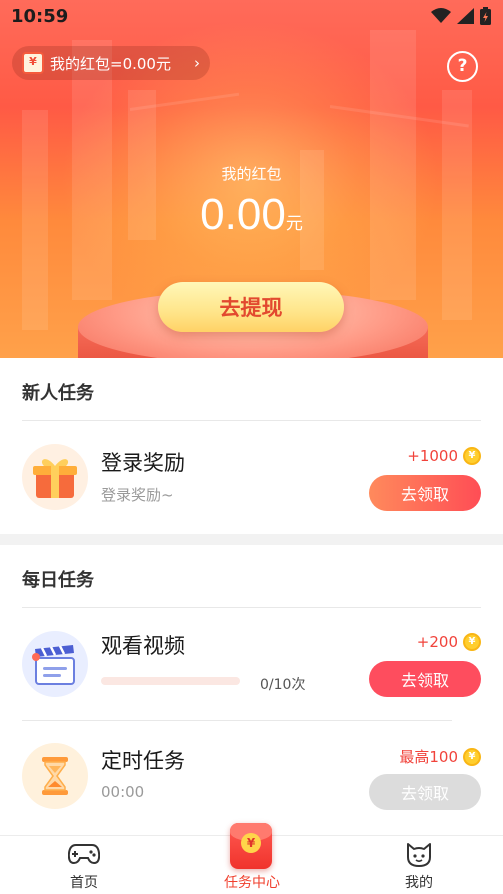  Describe the element at coordinates (143, 646) in the screenshot. I see `task-title: 观看视频` at that location.